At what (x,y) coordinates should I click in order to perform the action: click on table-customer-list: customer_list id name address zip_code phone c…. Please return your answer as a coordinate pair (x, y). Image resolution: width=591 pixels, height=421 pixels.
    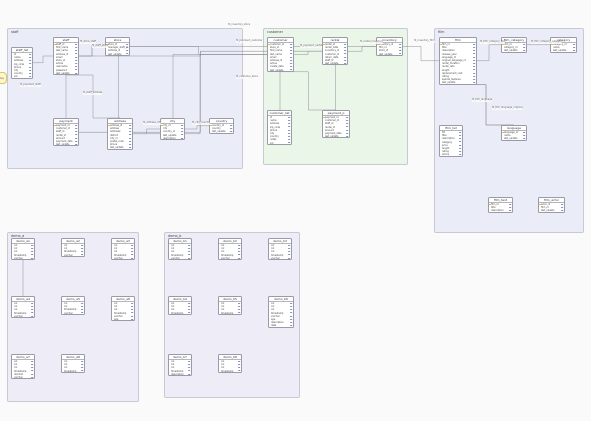
    Looking at the image, I should click on (279, 127).